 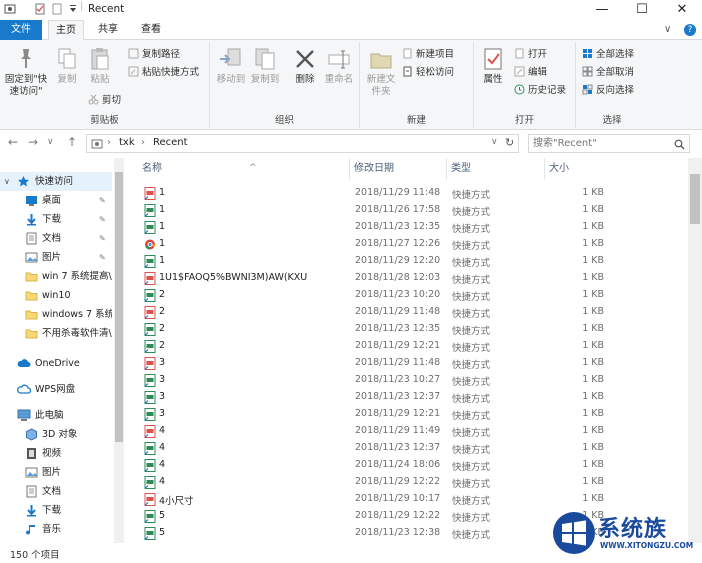 I want to click on table-row: 2 2018/11/23 12:35 快捷方式 1 KB, so click(x=408, y=329).